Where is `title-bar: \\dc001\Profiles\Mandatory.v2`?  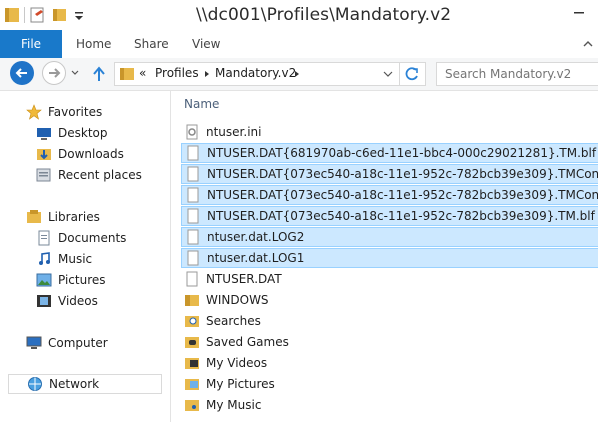
title-bar: \\dc001\Profiles\Mandatory.v2 is located at coordinates (299, 15).